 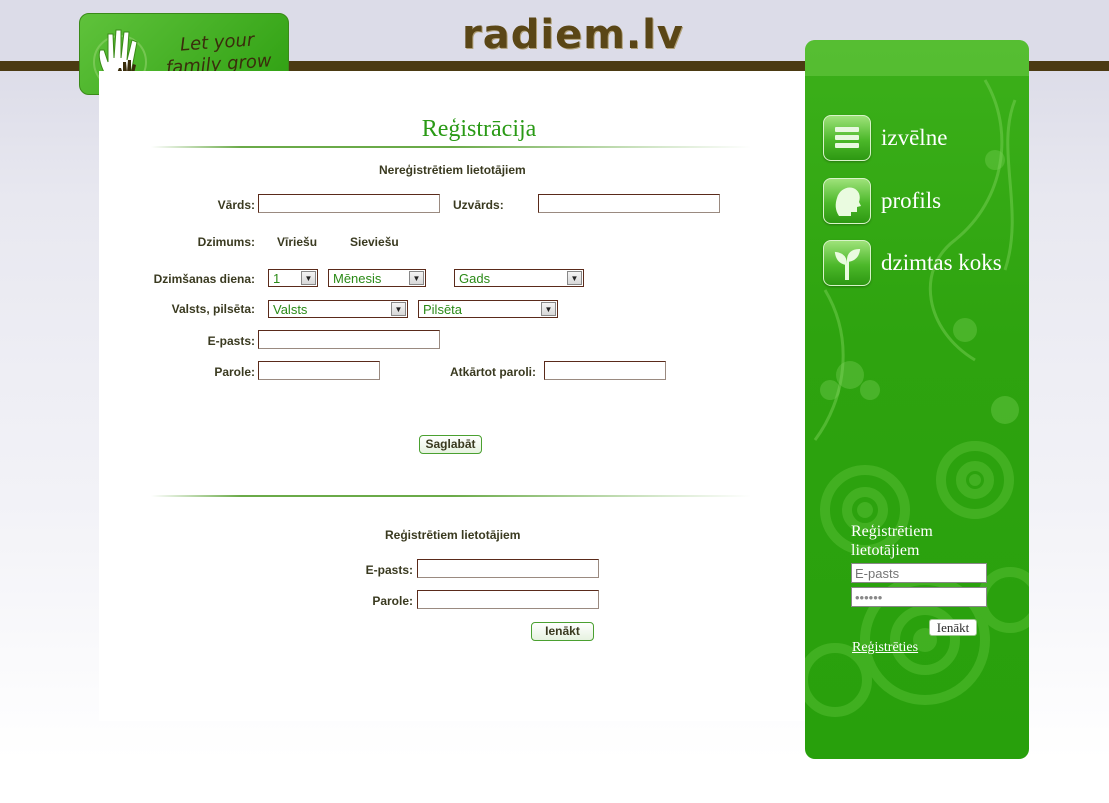 I want to click on save-button: Saglabāt, so click(x=450, y=444).